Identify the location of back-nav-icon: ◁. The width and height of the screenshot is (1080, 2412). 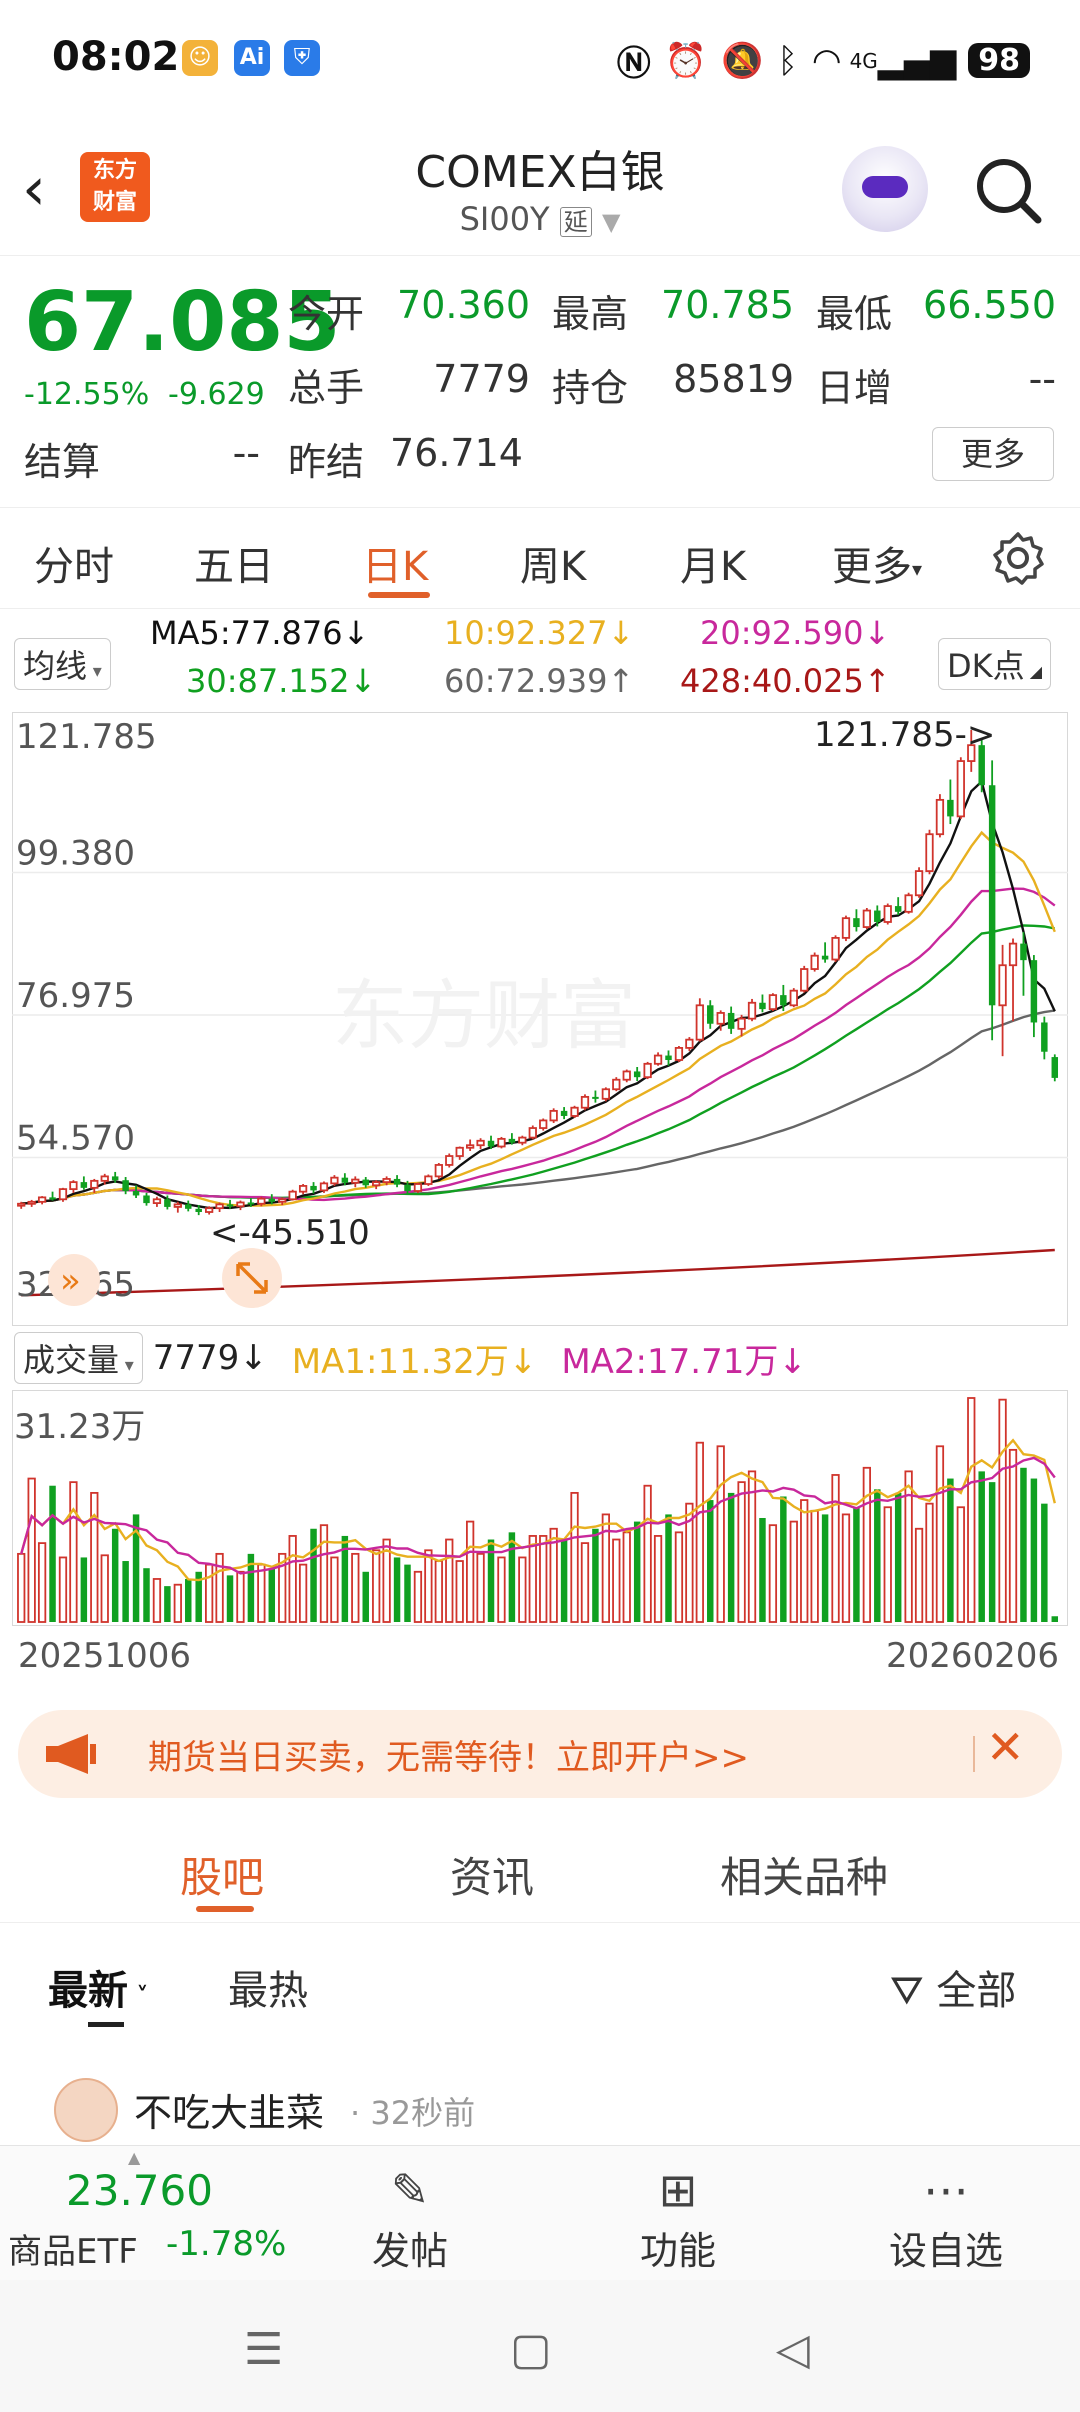
(793, 2349).